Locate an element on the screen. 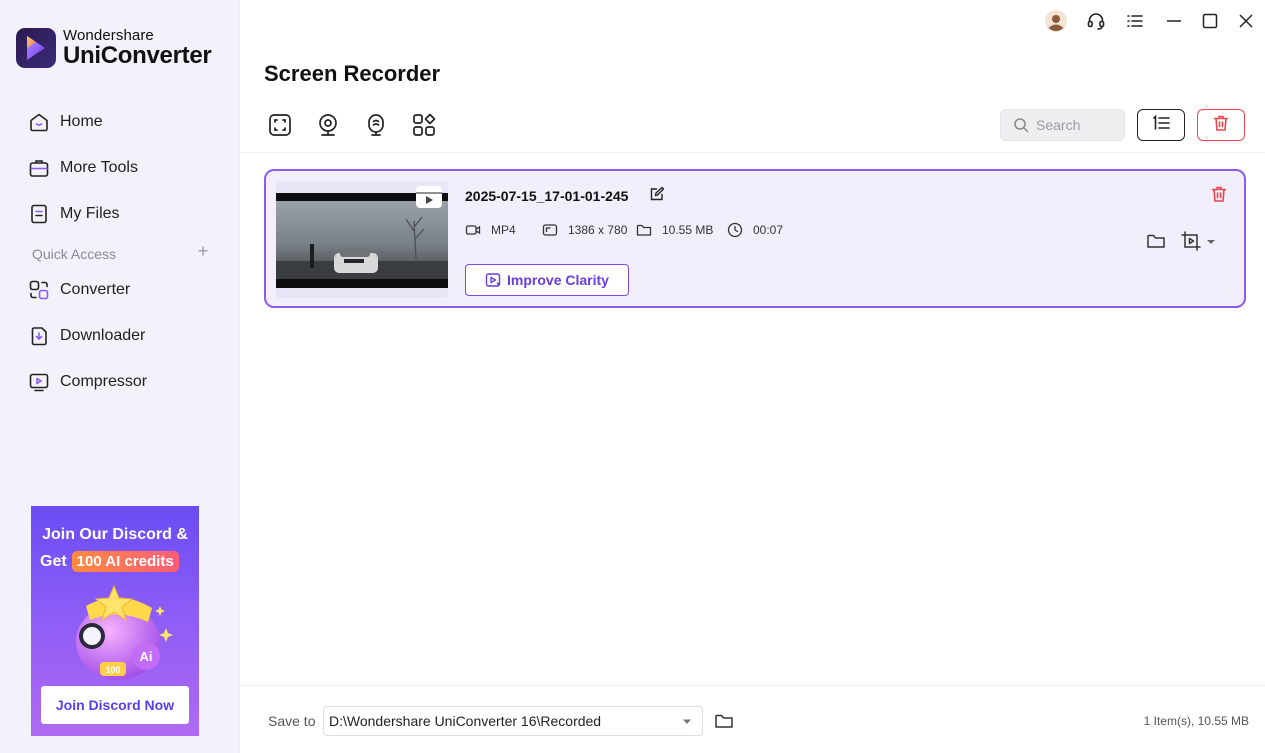 This screenshot has width=1265, height=753. sidebar-item-label: Home is located at coordinates (81, 121).